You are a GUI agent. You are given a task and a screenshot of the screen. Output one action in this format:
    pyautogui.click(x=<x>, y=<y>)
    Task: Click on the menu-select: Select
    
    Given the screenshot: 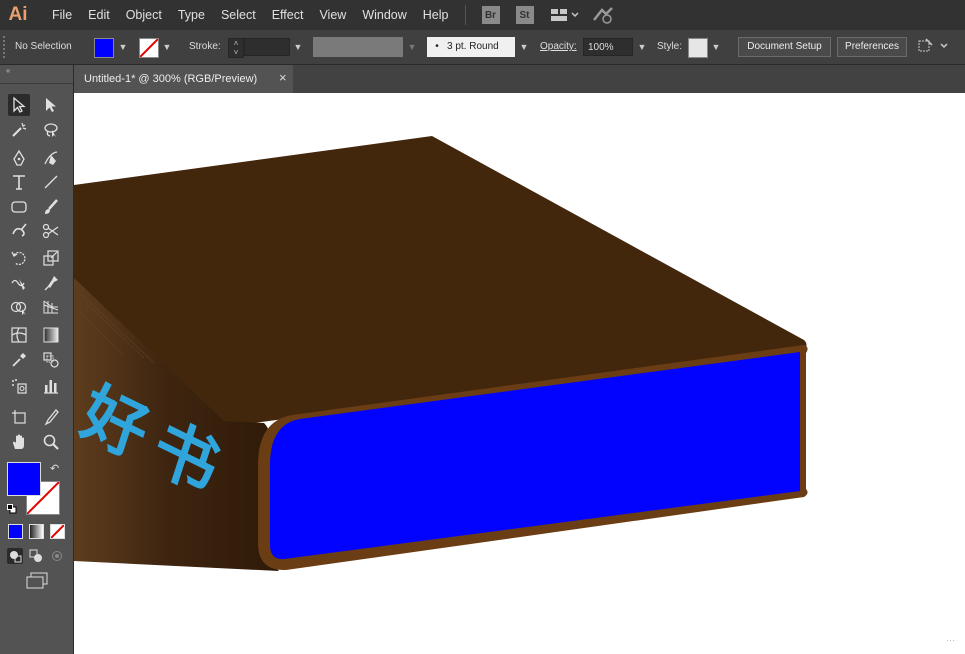 What is the action you would take?
    pyautogui.click(x=238, y=15)
    